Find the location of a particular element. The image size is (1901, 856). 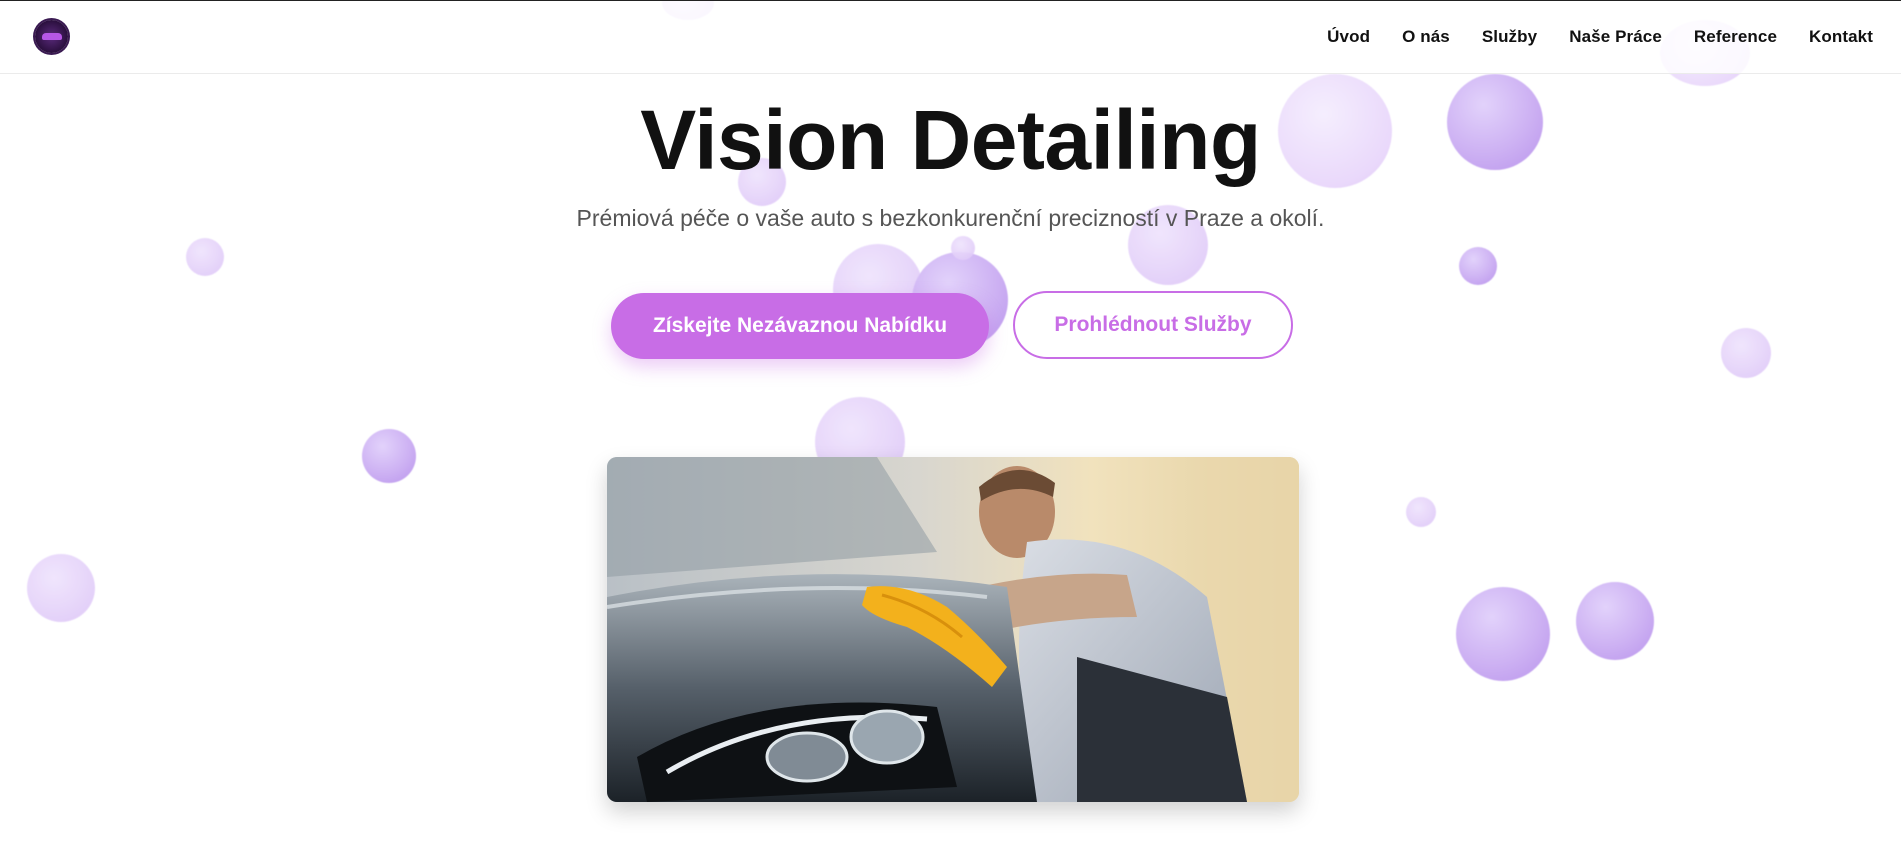

vision-detailing-logo-icon is located at coordinates (51, 36).